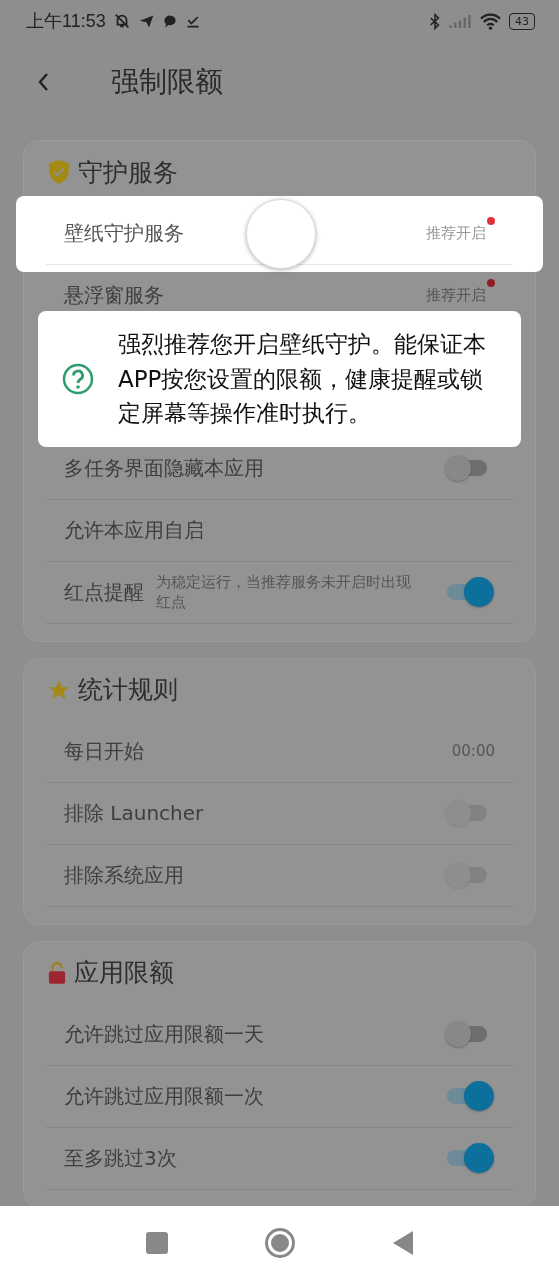  I want to click on setting-label: 悬浮窗服务, so click(114, 295).